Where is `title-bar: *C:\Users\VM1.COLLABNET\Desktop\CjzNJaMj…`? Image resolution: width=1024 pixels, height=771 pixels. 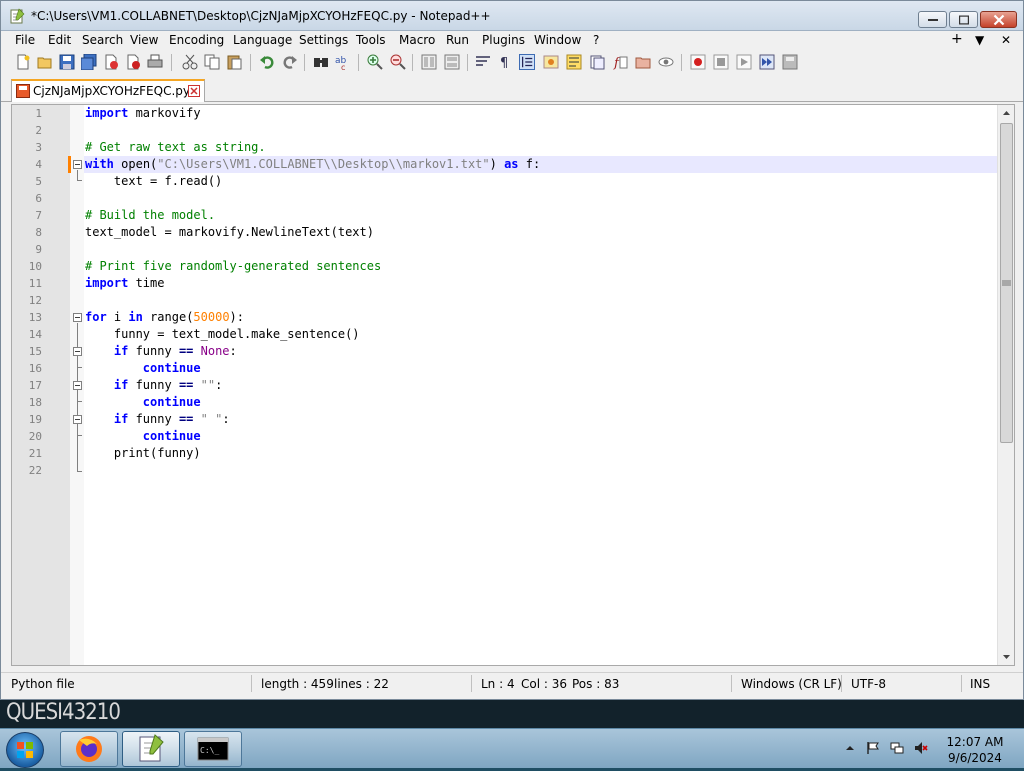
title-bar: *C:\Users\VM1.COLLABNET\Desktop\CjzNJaMj… is located at coordinates (512, 16).